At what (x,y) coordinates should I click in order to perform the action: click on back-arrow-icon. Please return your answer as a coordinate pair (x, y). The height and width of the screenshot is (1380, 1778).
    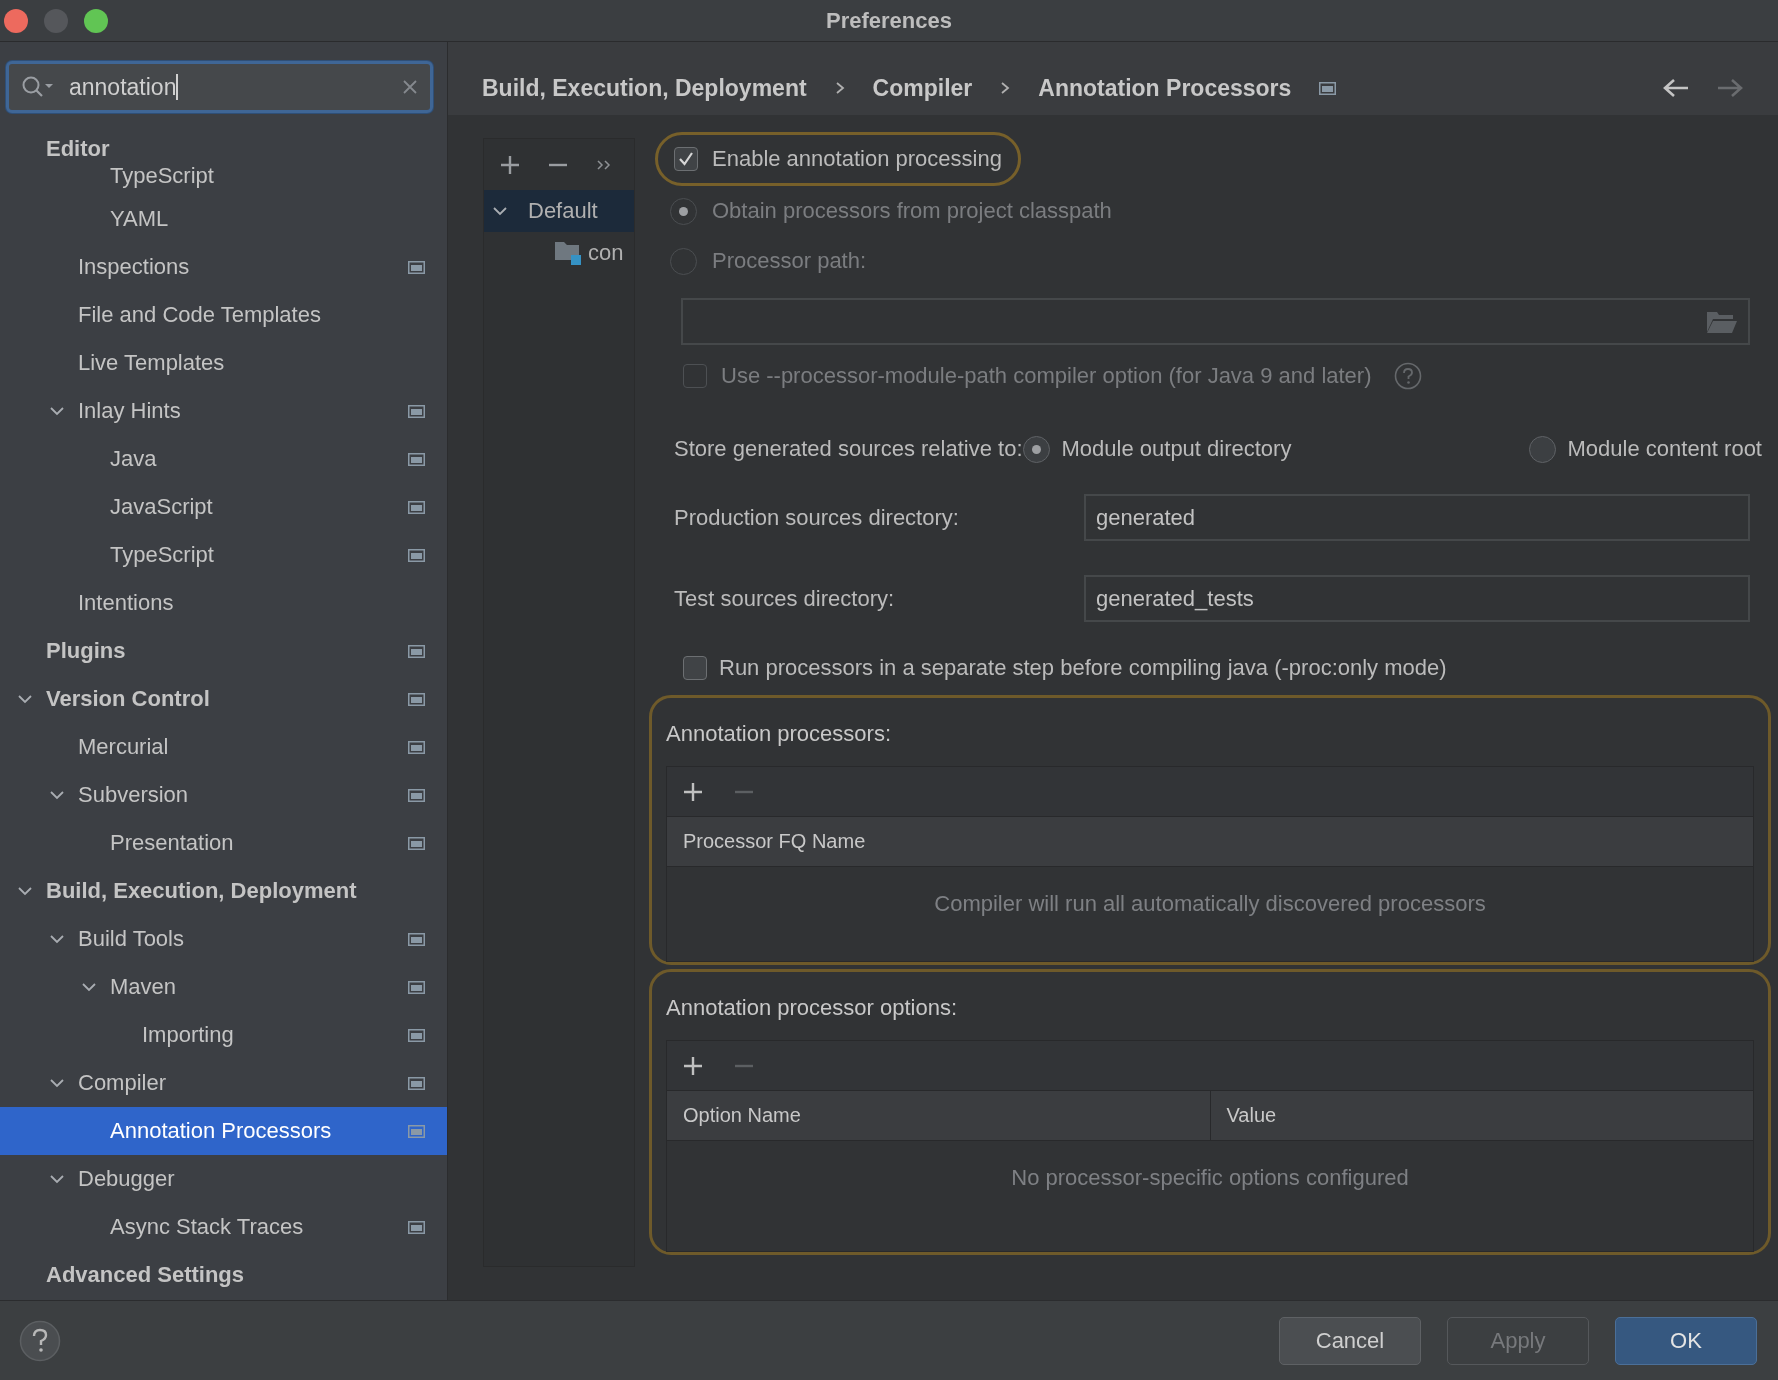
    Looking at the image, I should click on (1676, 88).